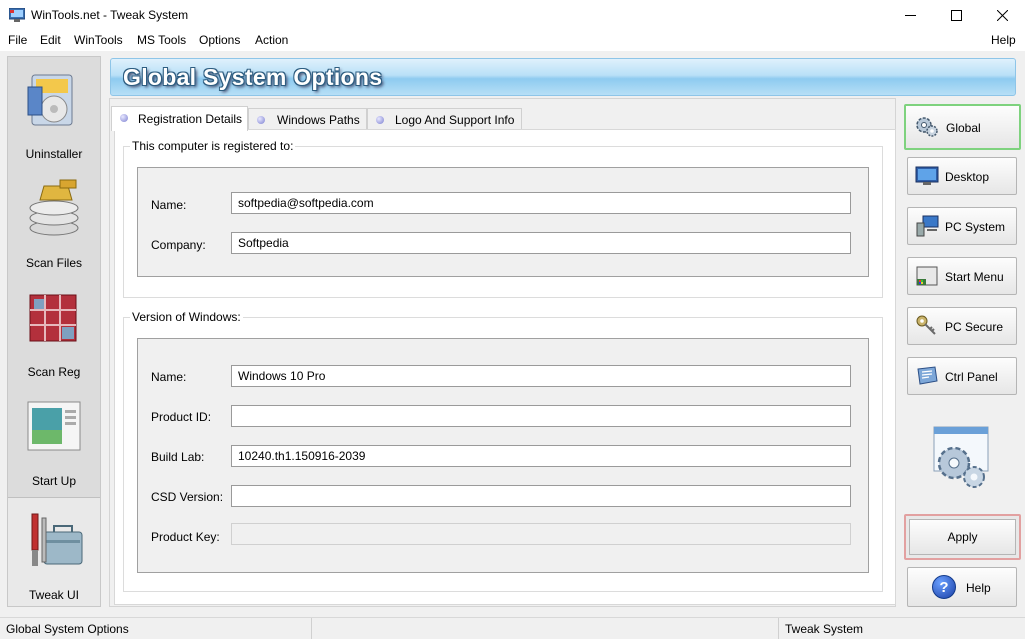 This screenshot has width=1025, height=639. Describe the element at coordinates (181, 417) in the screenshot. I see `ver-product-id-label: Product ID:` at that location.